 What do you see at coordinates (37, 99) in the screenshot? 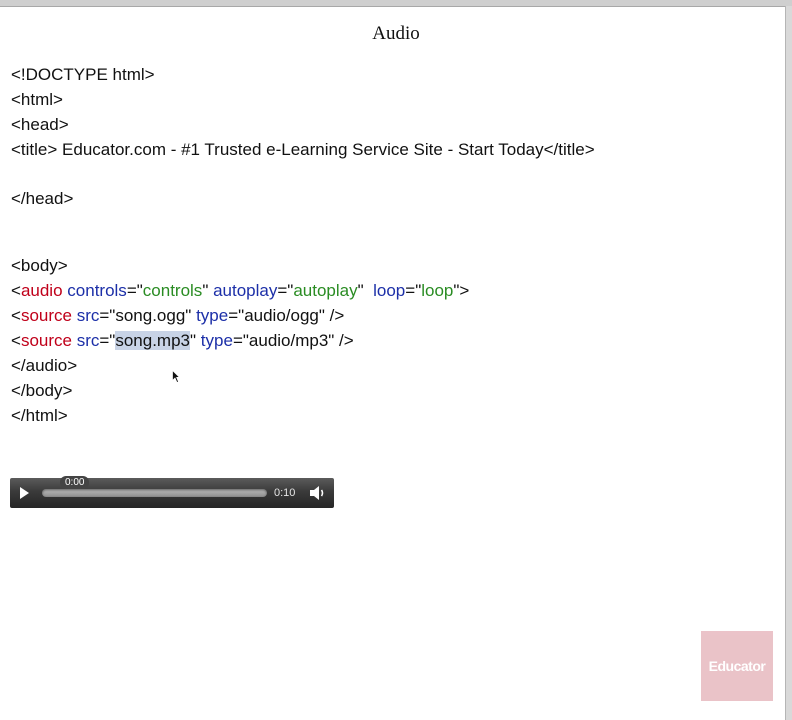
I see `code-line-html-open: <html>` at bounding box center [37, 99].